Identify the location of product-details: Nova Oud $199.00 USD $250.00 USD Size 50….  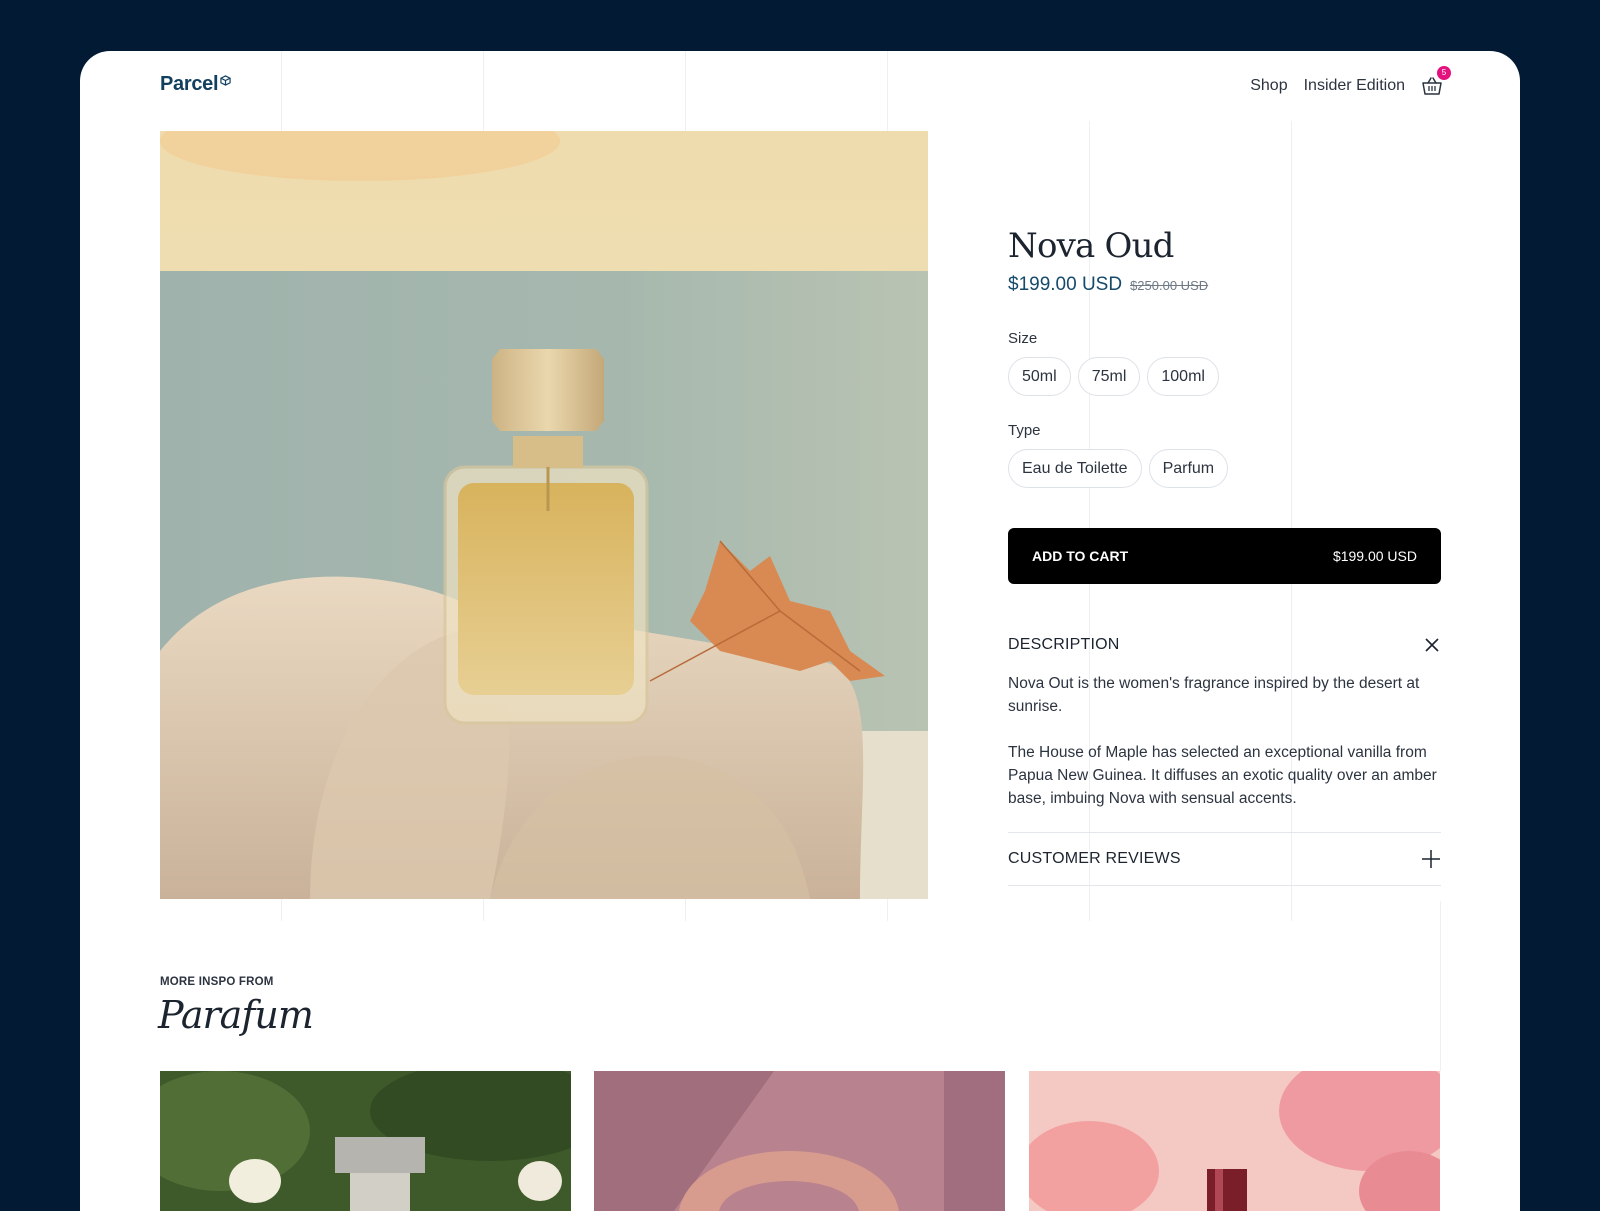
(1224, 556).